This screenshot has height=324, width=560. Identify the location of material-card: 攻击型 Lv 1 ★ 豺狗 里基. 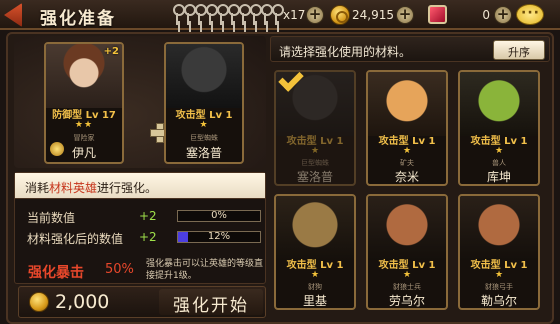
(315, 252).